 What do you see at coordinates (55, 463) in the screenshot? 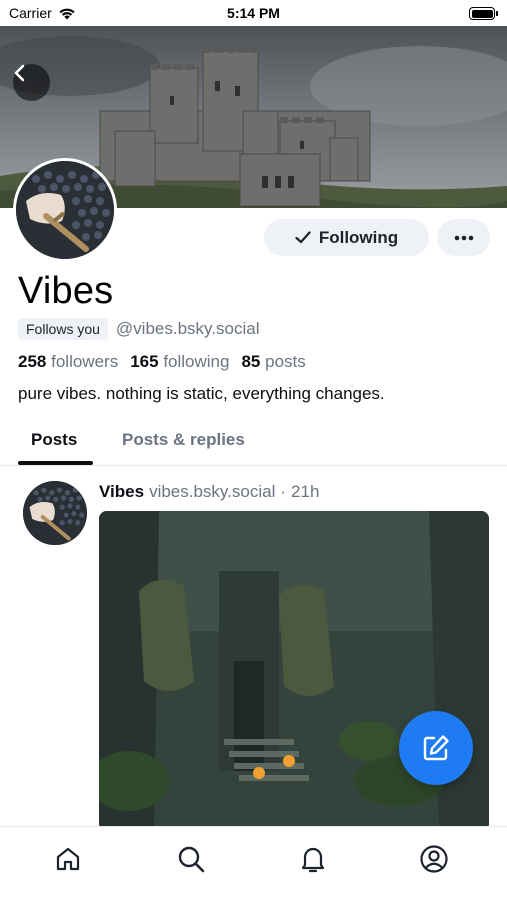
I see `active-tab-indicator` at bounding box center [55, 463].